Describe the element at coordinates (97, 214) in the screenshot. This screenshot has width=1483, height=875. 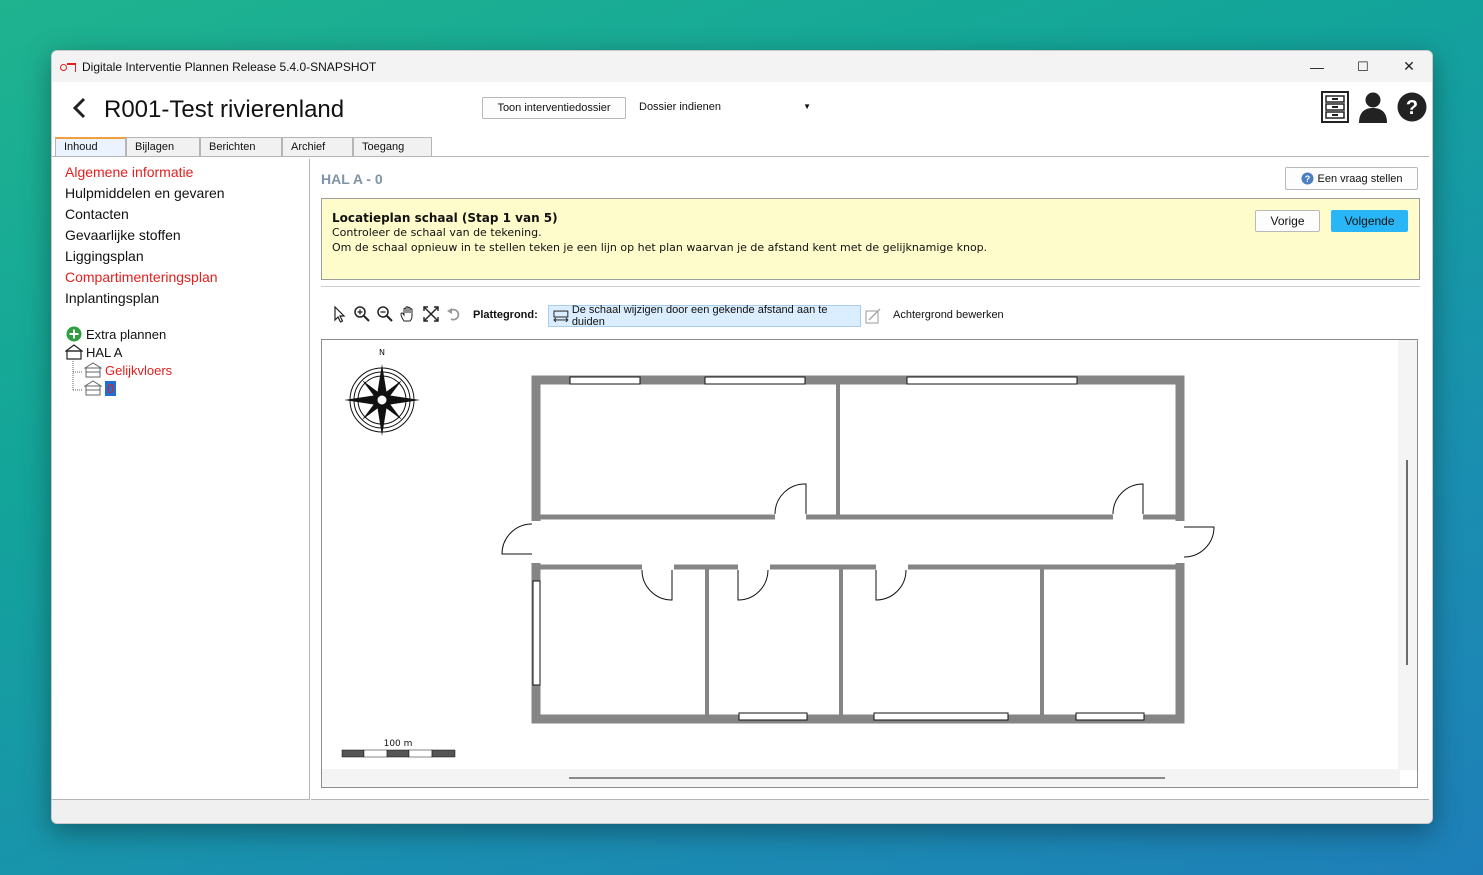
I see `sidebar-item-contacten: Contacten` at that location.